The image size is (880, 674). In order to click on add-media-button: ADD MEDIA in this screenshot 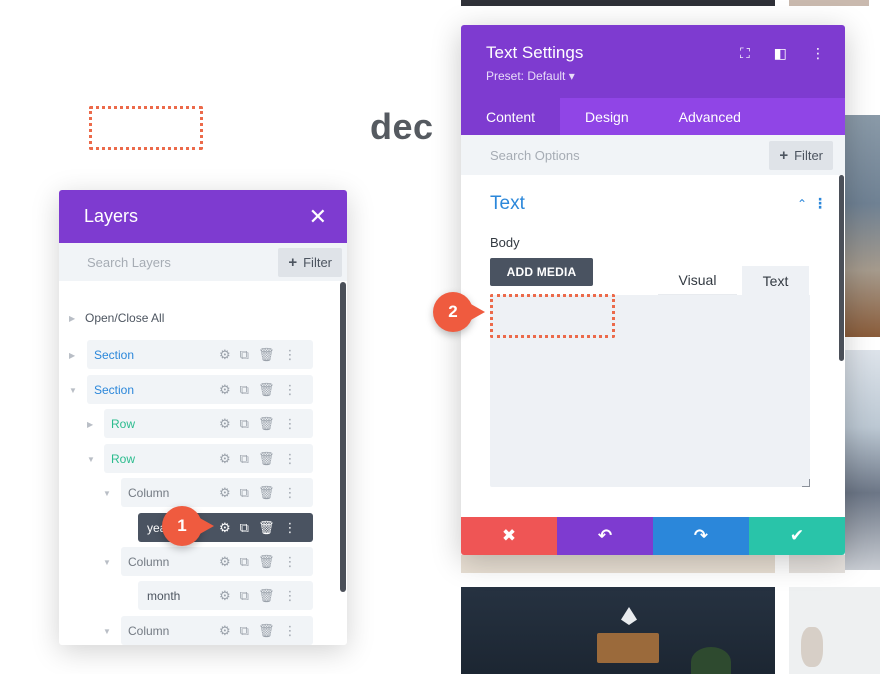, I will do `click(541, 272)`.